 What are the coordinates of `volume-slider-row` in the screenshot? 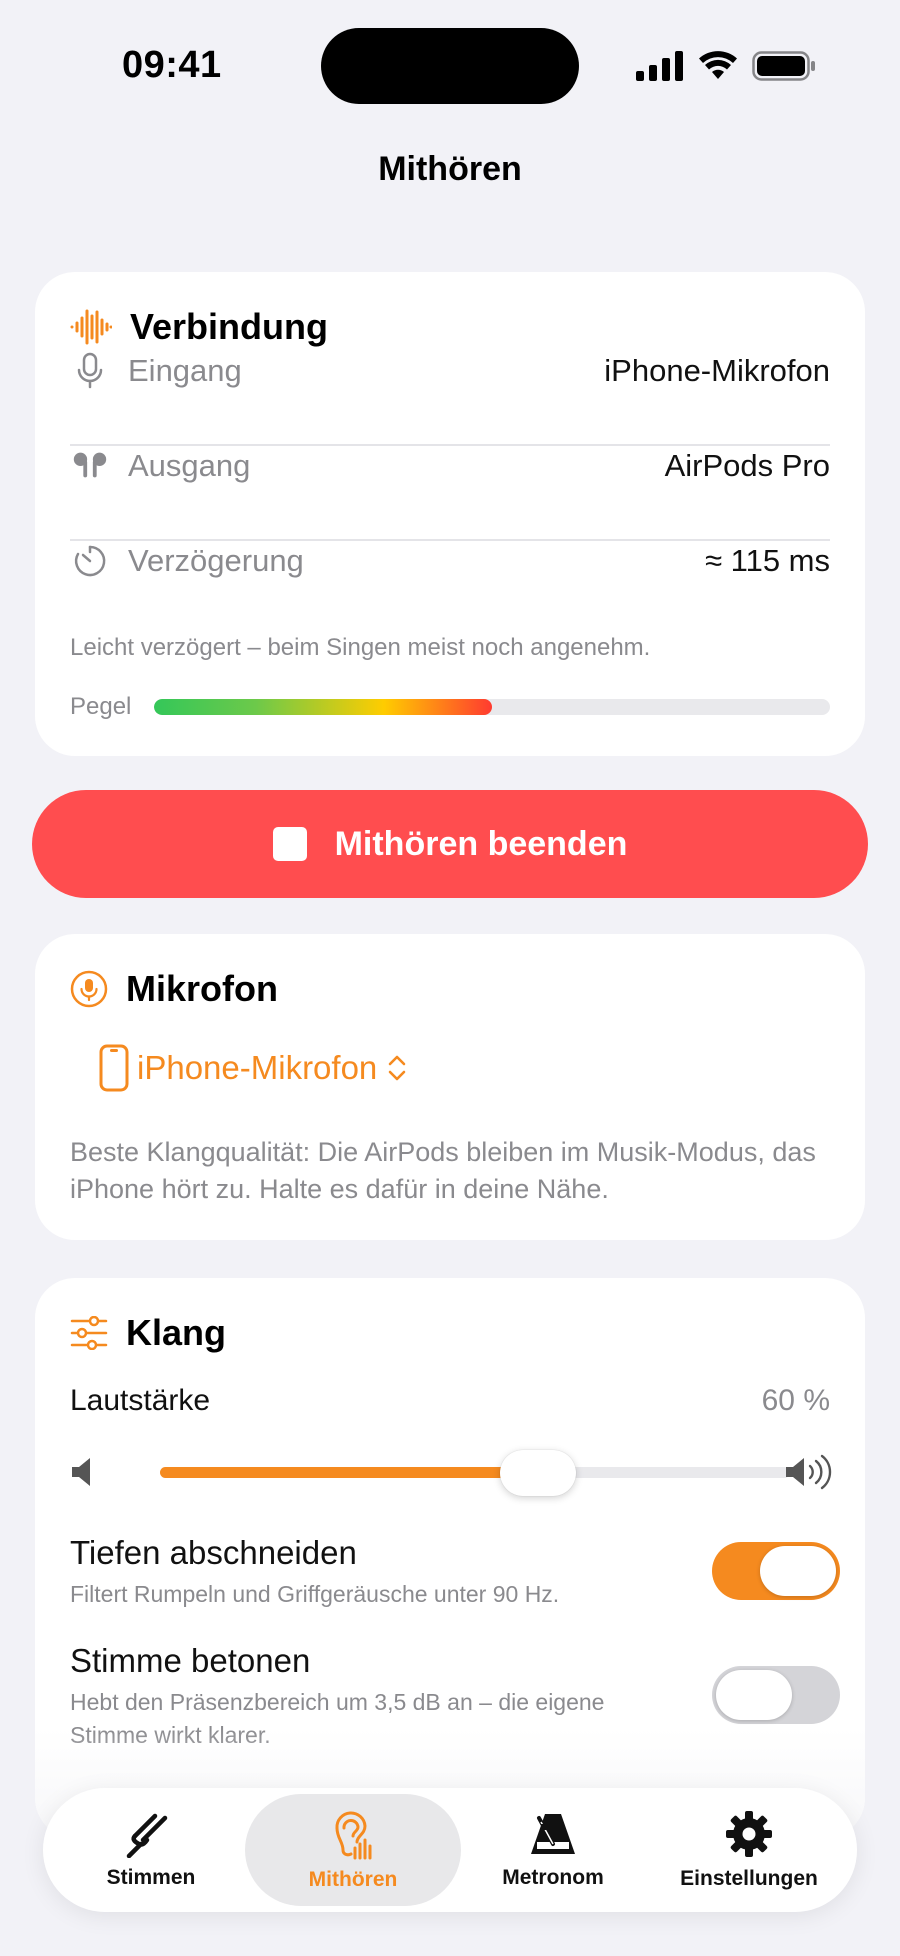 It's located at (451, 1472).